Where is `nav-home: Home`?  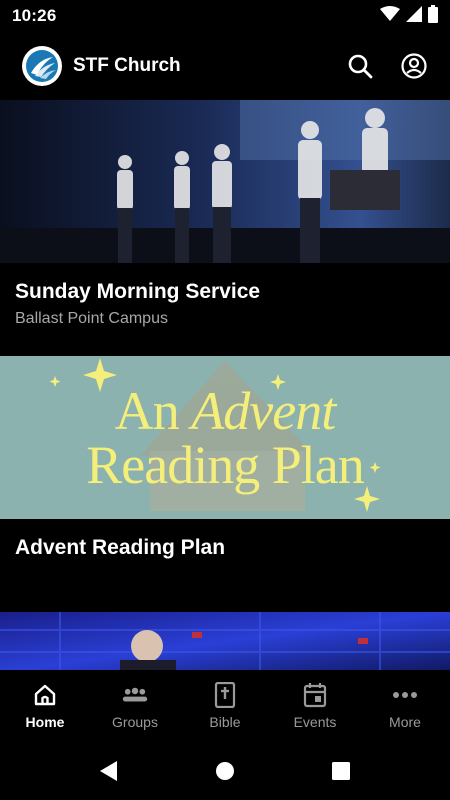
nav-home: Home is located at coordinates (45, 706).